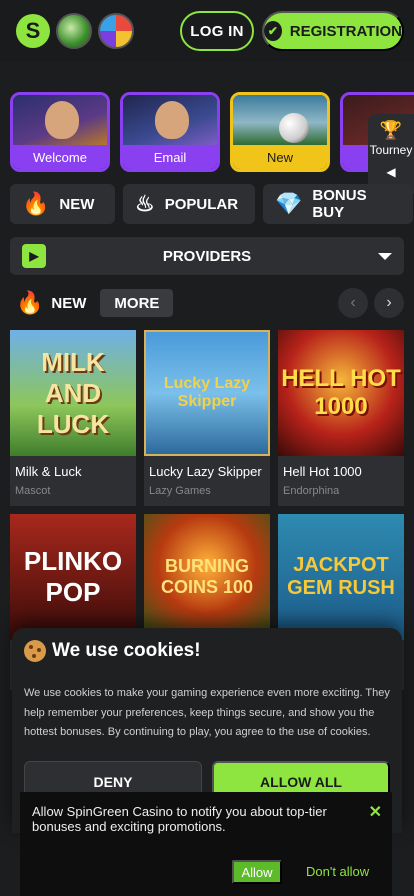 This screenshot has width=414, height=896. Describe the element at coordinates (145, 203) in the screenshot. I see `fire-swirl-icon: ♨` at that location.